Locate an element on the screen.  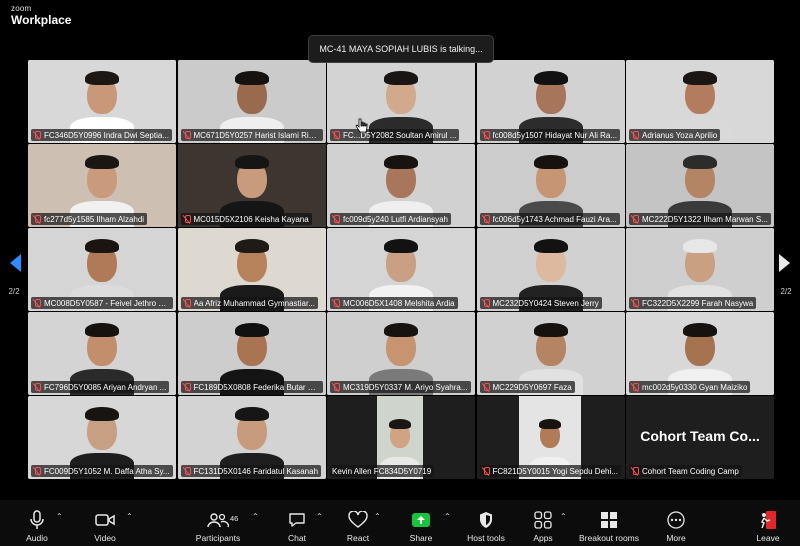
breakout-rooms-icon is located at coordinates (609, 520).